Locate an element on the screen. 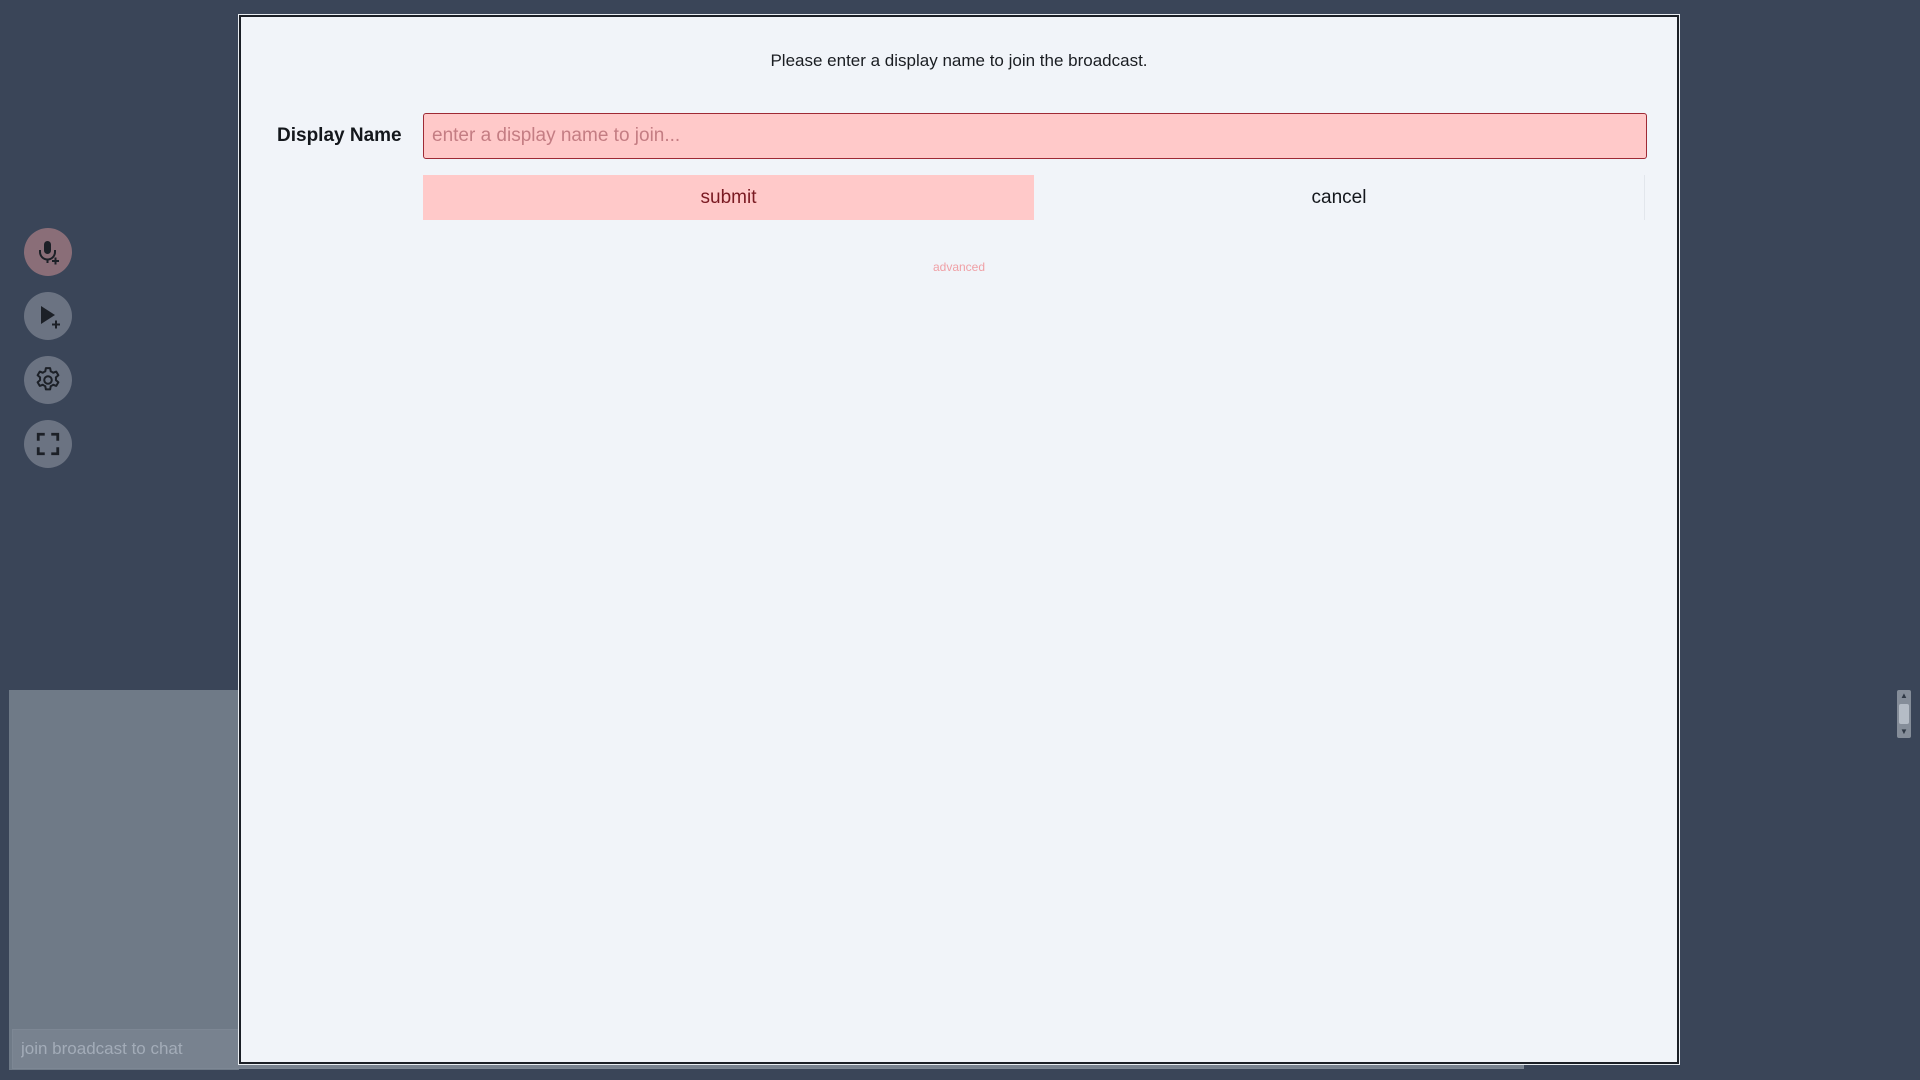 Image resolution: width=1920 pixels, height=1080 pixels. display-name-label: Display Name is located at coordinates (339, 135).